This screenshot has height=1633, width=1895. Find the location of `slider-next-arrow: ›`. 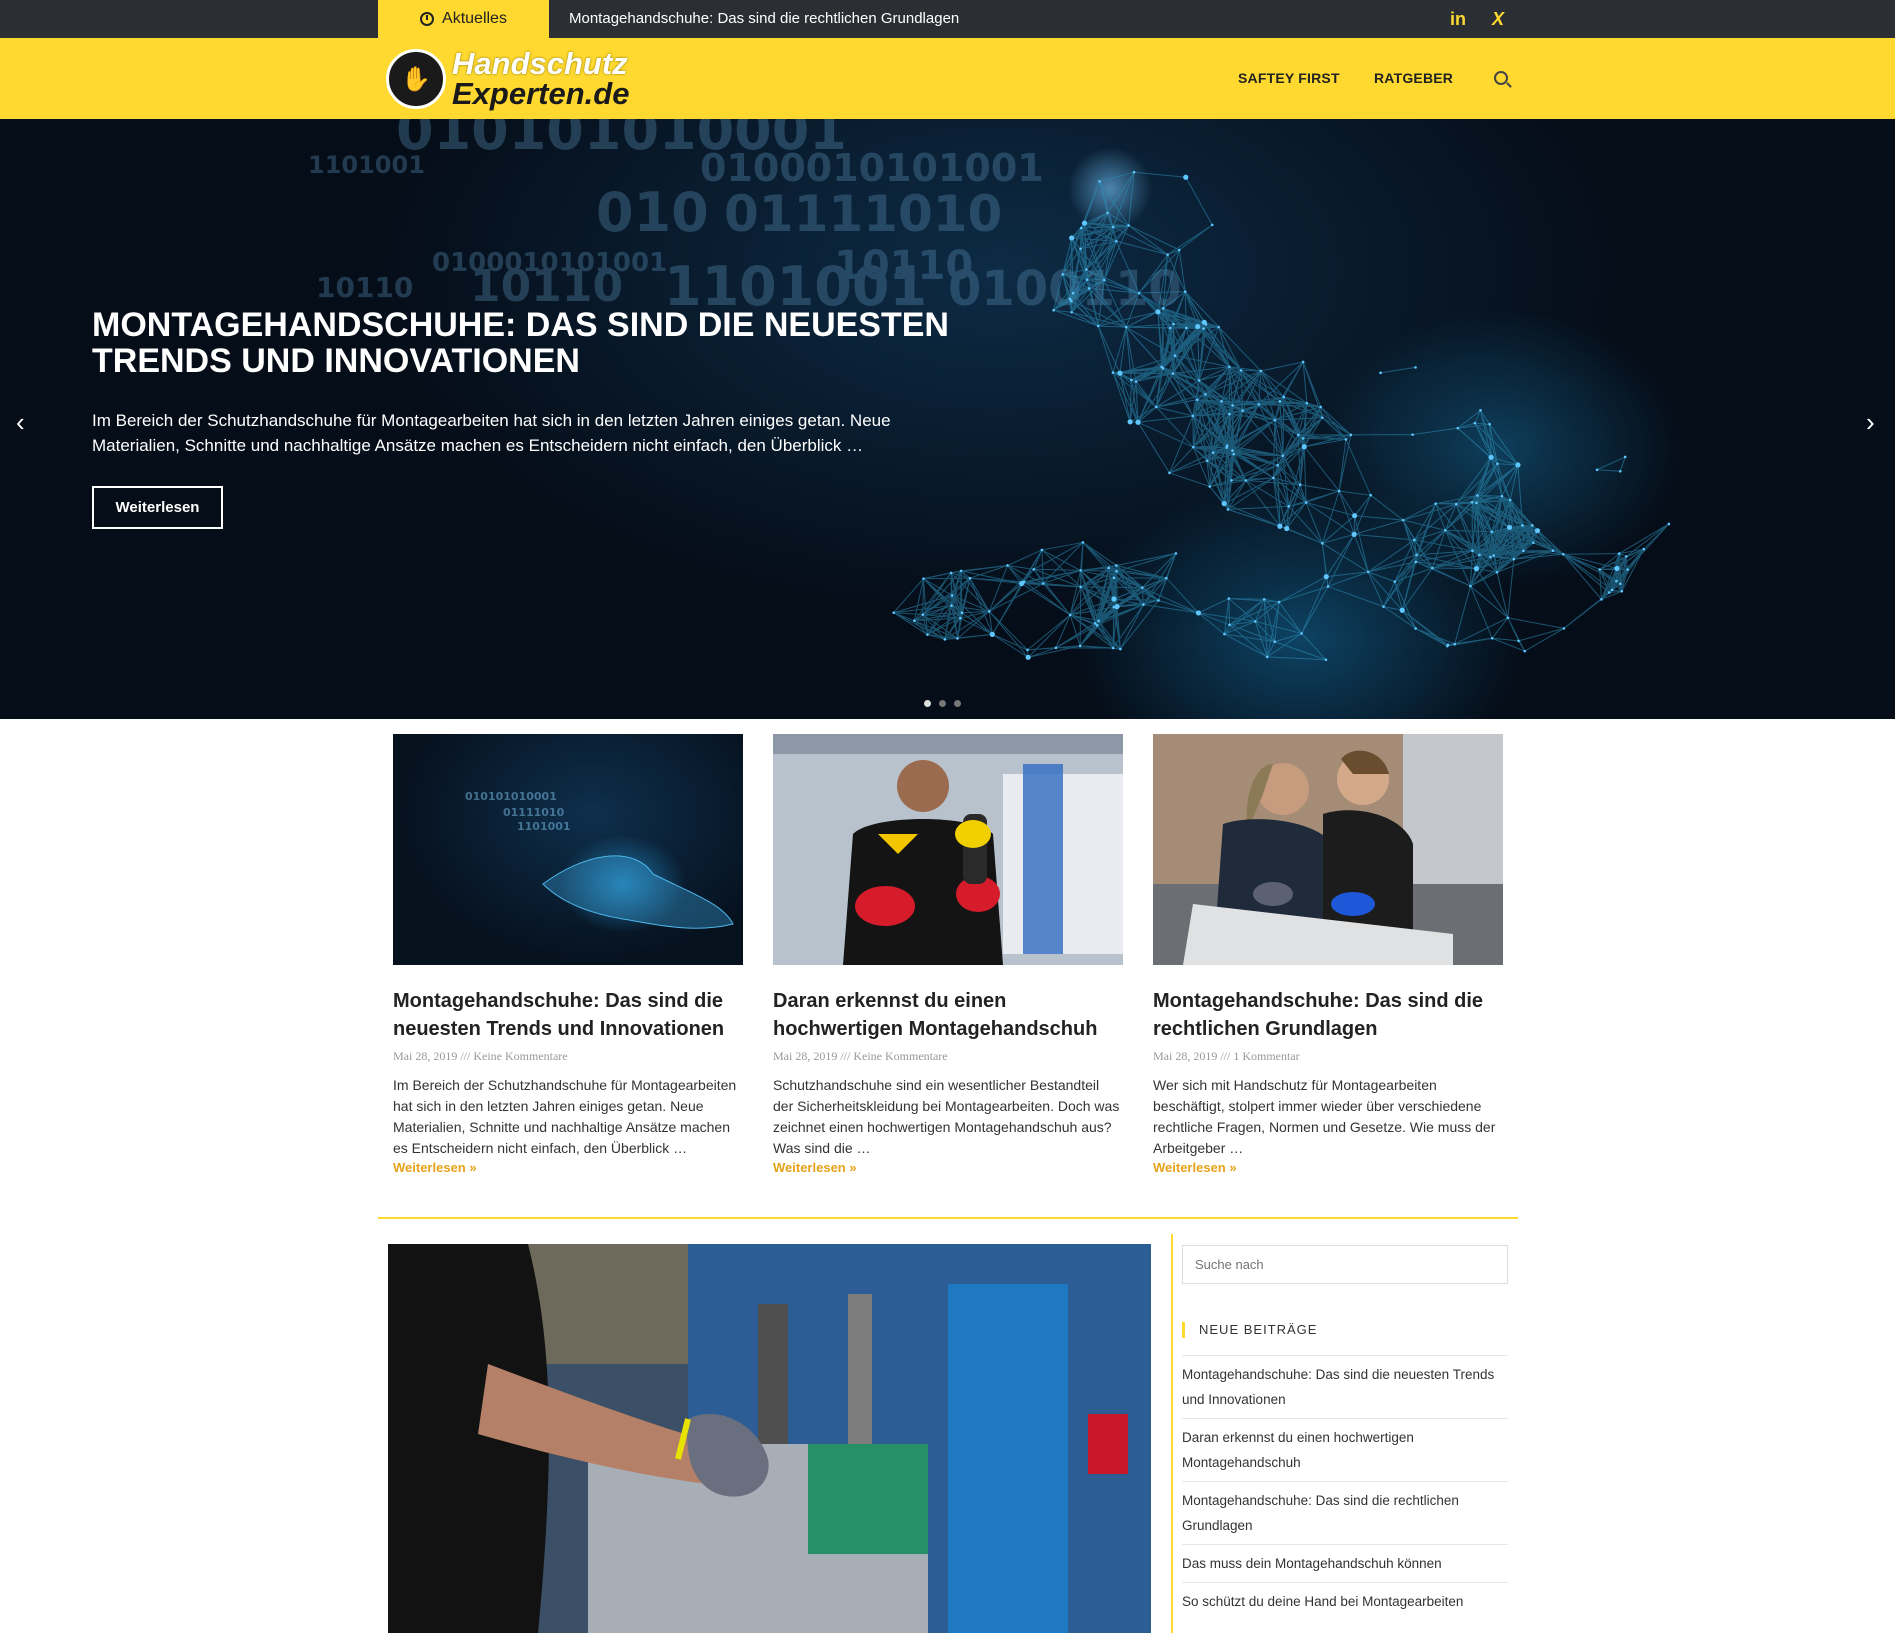

slider-next-arrow: › is located at coordinates (1870, 422).